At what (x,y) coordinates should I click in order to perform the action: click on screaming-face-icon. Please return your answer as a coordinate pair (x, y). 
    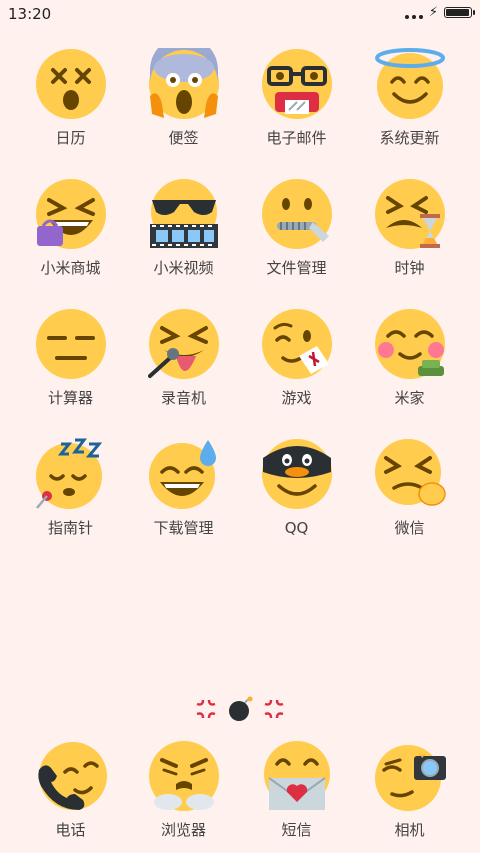
    Looking at the image, I should click on (184, 84).